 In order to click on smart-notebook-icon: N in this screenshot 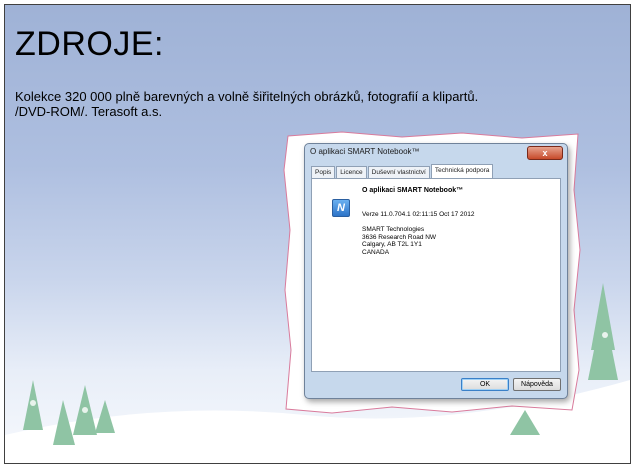, I will do `click(341, 208)`.